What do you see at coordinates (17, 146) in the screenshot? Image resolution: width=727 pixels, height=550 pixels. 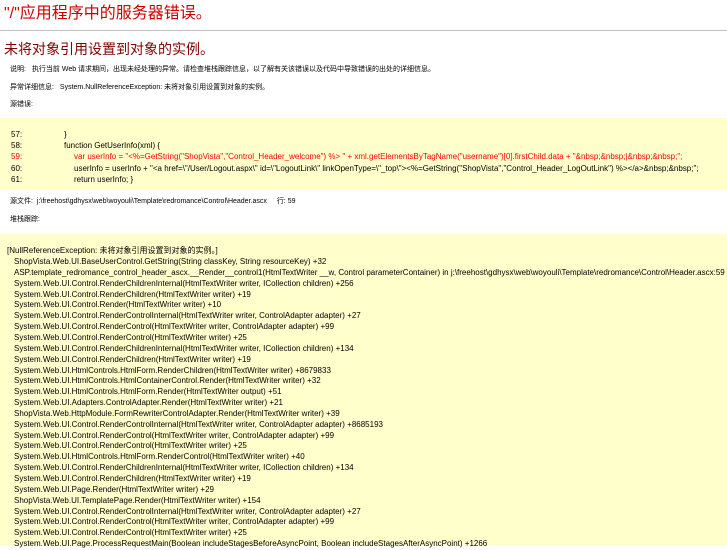 I see `source-line-number: 58:` at bounding box center [17, 146].